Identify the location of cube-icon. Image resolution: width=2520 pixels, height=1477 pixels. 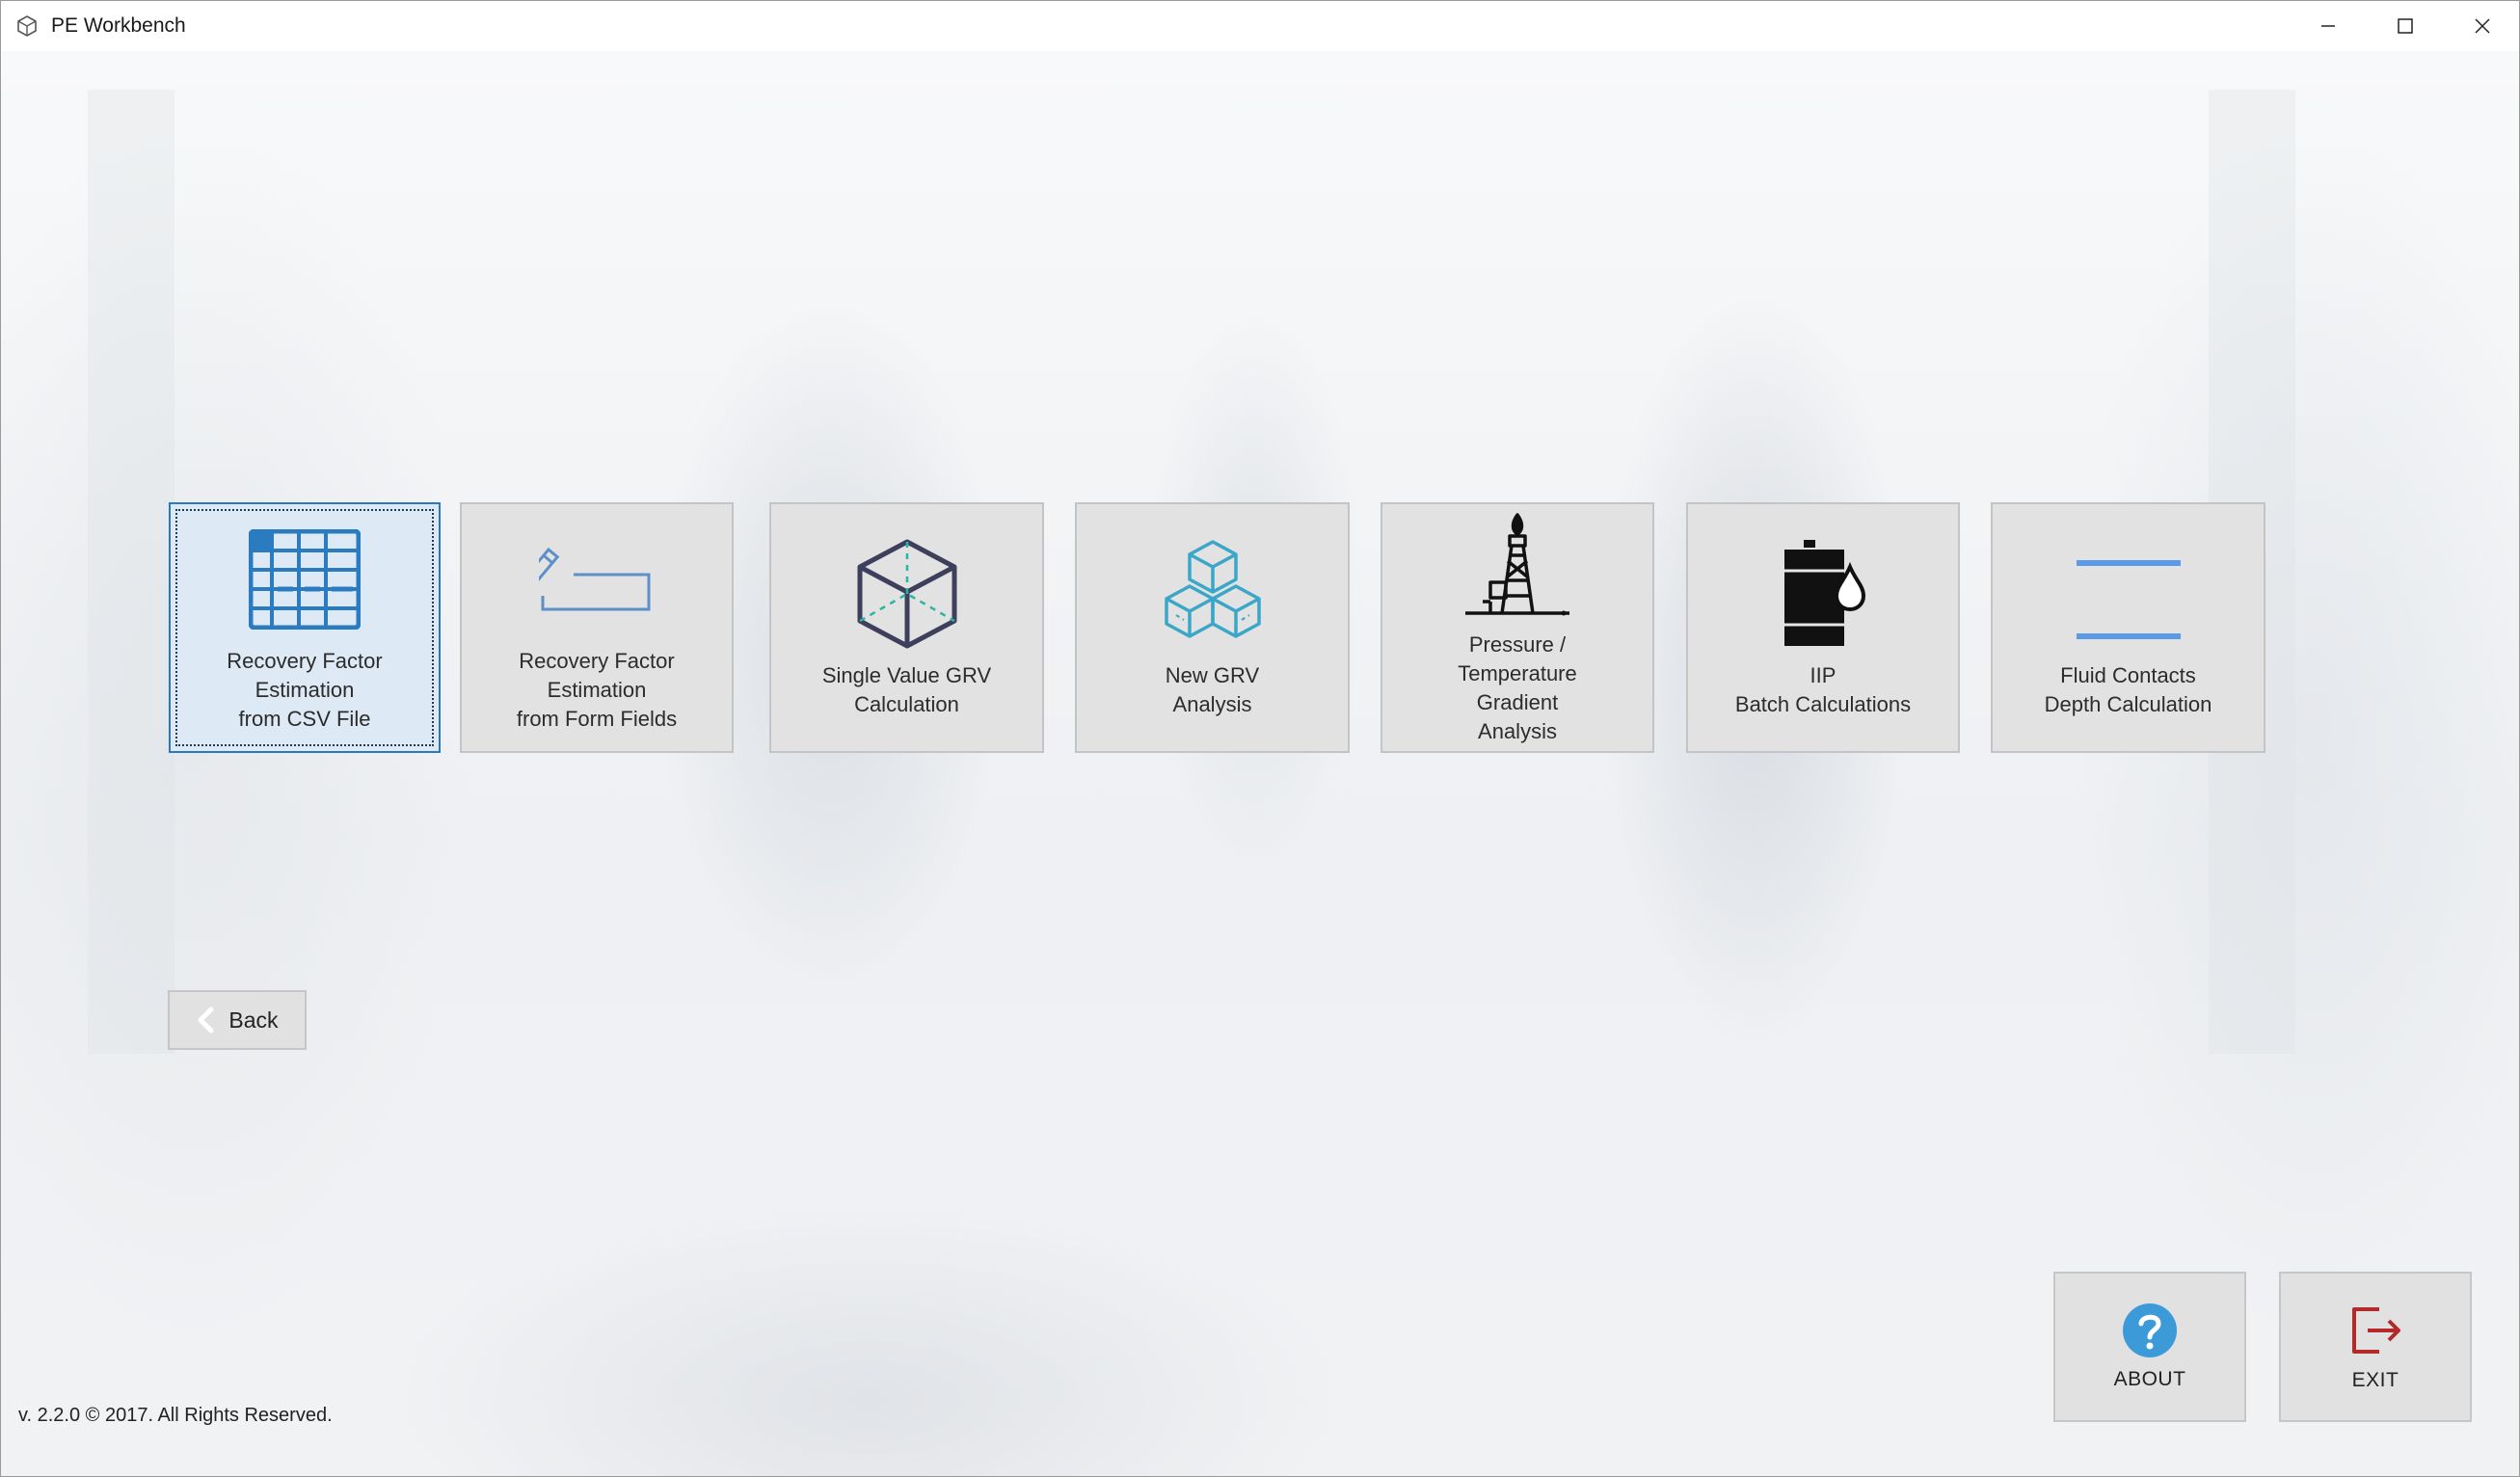
(907, 594).